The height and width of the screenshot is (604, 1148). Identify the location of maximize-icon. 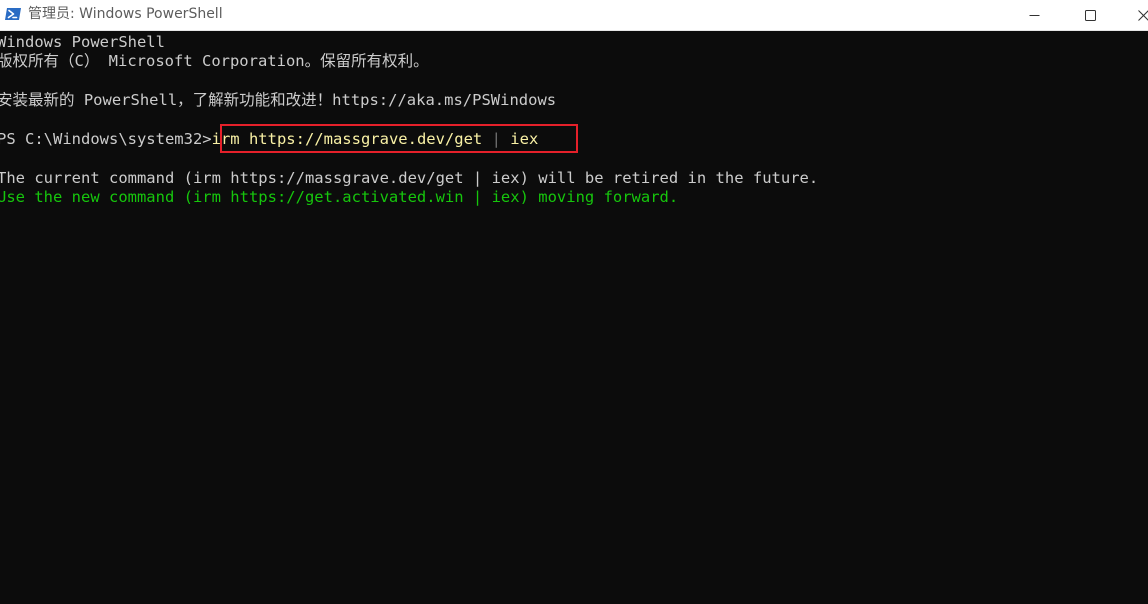
(1090, 15).